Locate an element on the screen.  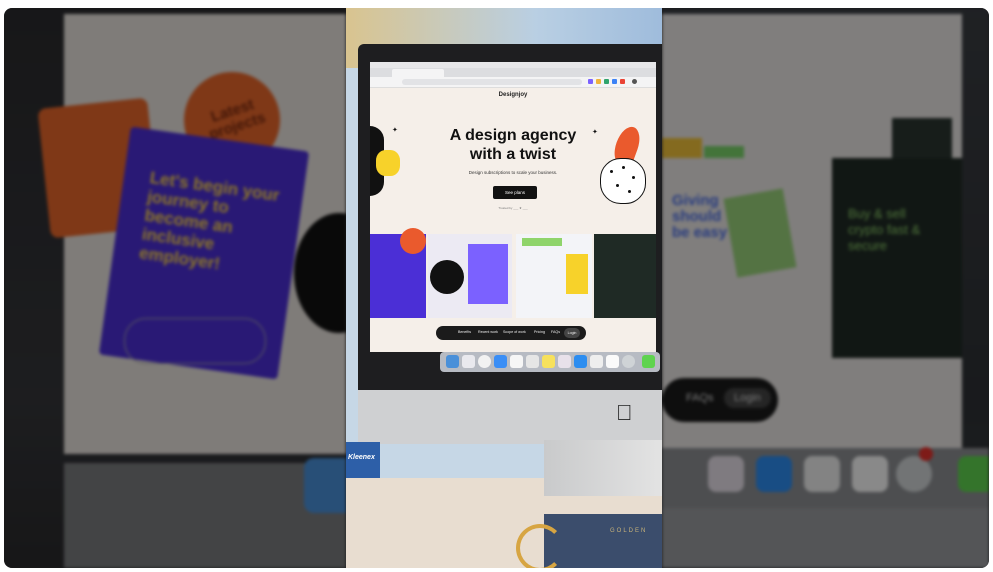
profile-icon is located at coordinates (634, 81).